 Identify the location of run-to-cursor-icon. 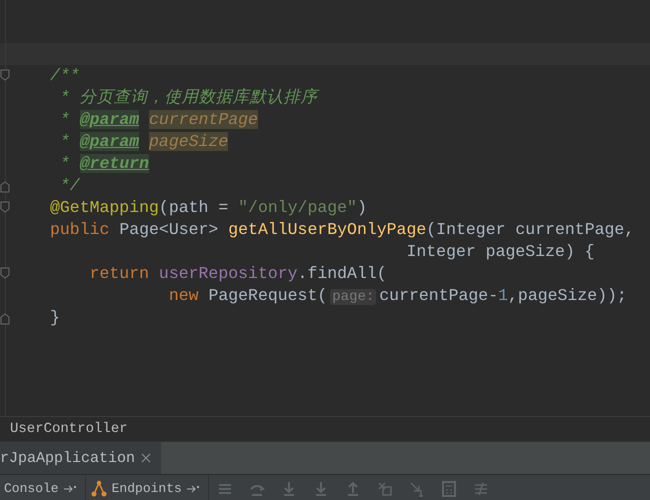
(416, 488).